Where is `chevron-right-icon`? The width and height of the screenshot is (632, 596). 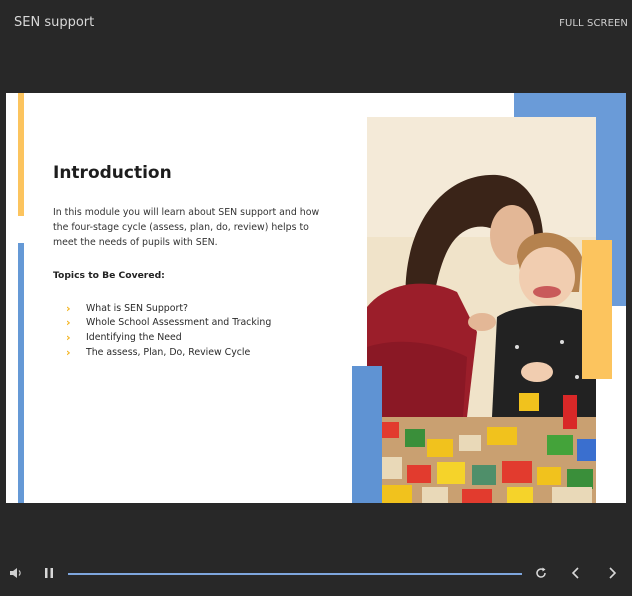
chevron-right-icon is located at coordinates (613, 573).